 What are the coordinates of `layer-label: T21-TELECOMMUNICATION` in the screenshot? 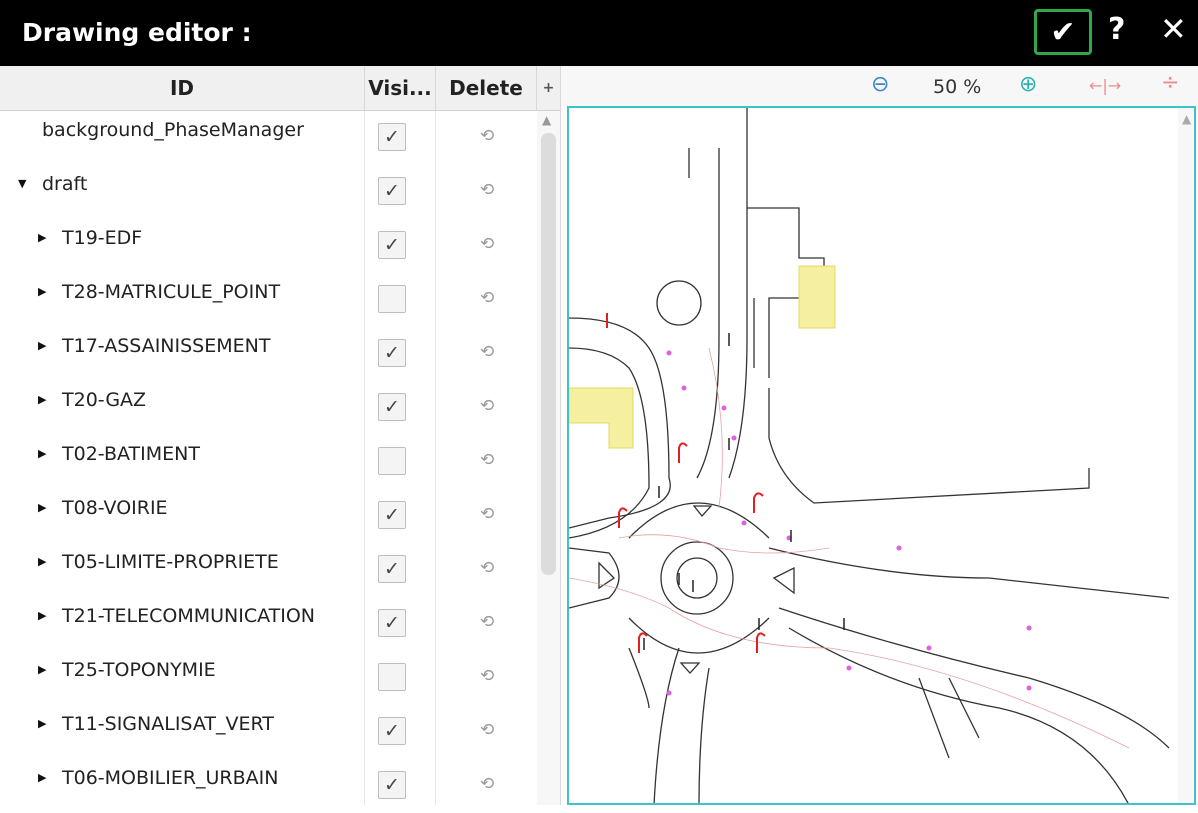 It's located at (188, 616).